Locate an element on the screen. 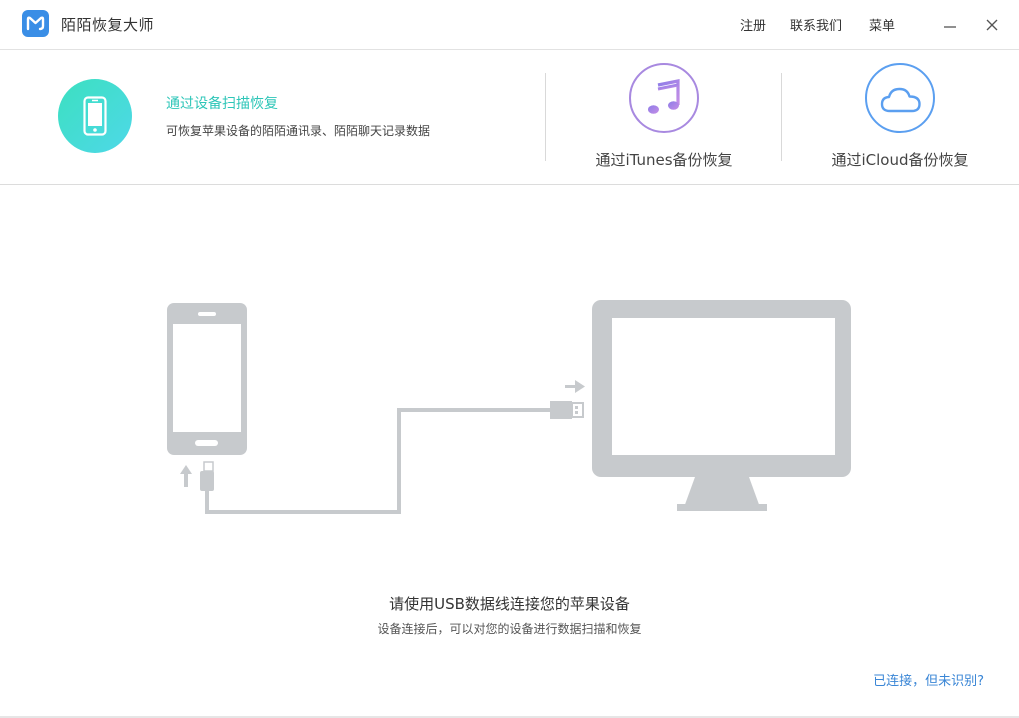 The image size is (1019, 718). arrow-up-icon is located at coordinates (186, 476).